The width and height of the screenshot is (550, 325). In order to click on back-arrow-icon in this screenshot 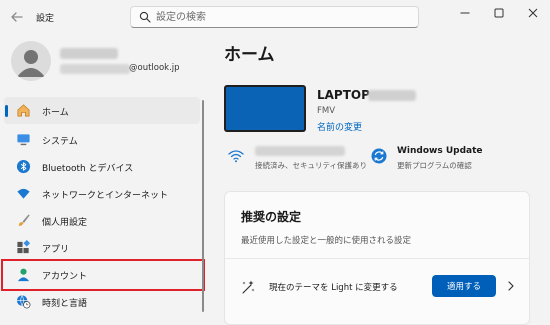, I will do `click(17, 17)`.